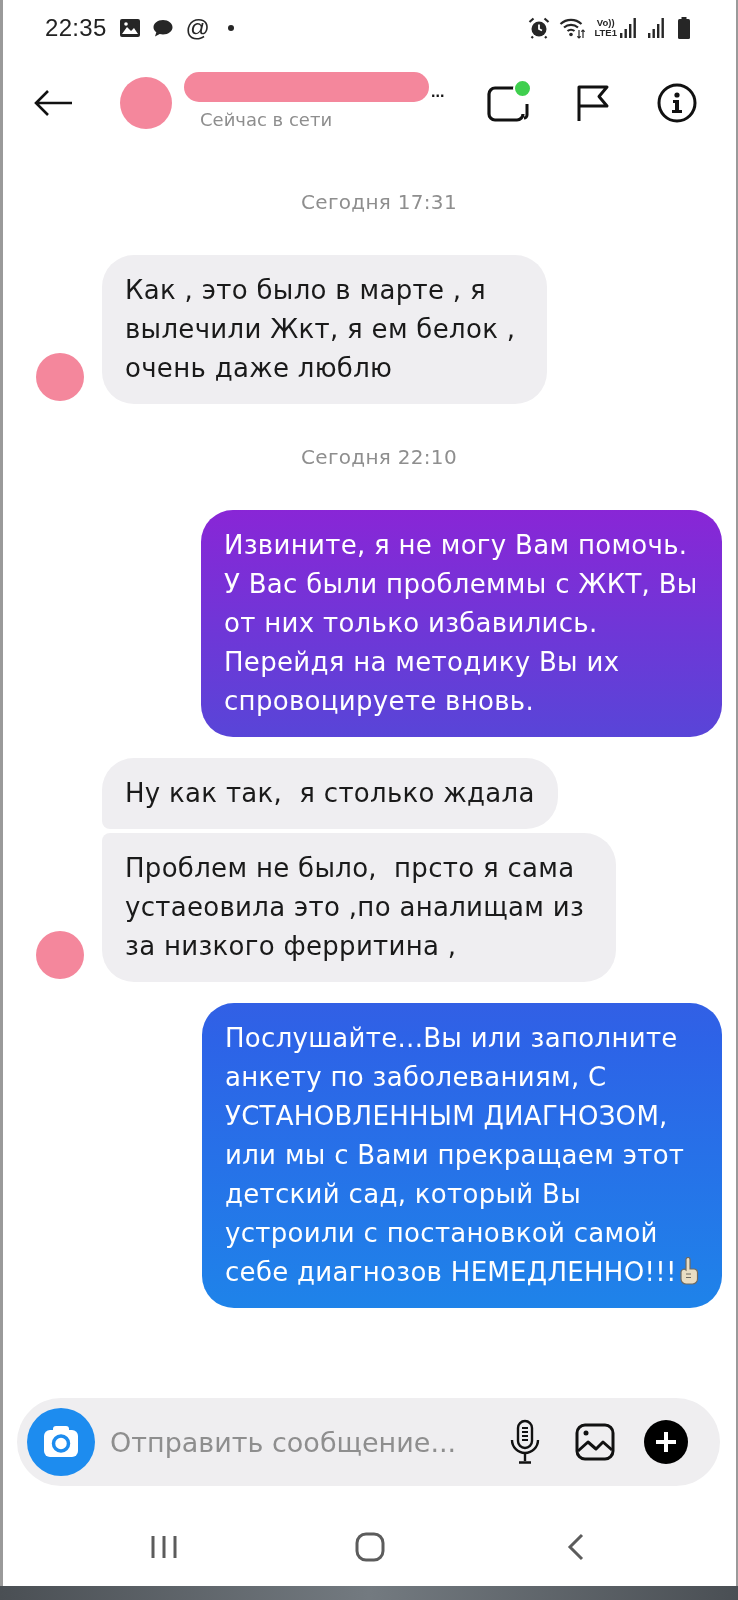 Image resolution: width=738 pixels, height=1600 pixels. What do you see at coordinates (129, 28) in the screenshot?
I see `image-icon` at bounding box center [129, 28].